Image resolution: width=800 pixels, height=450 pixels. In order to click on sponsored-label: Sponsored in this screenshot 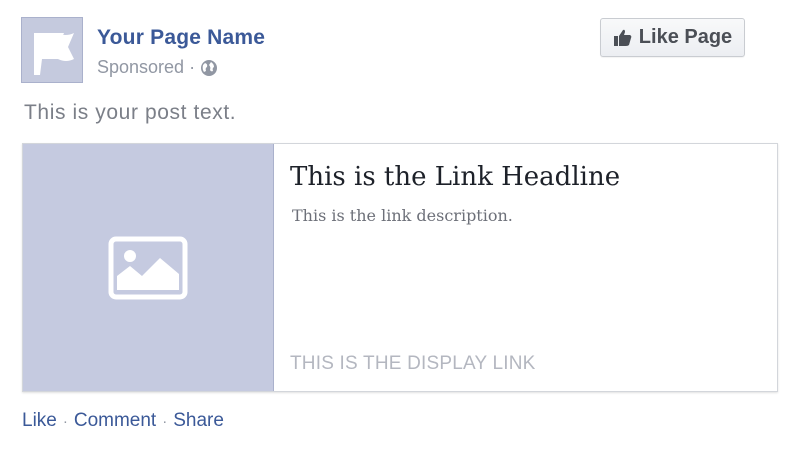, I will do `click(141, 67)`.